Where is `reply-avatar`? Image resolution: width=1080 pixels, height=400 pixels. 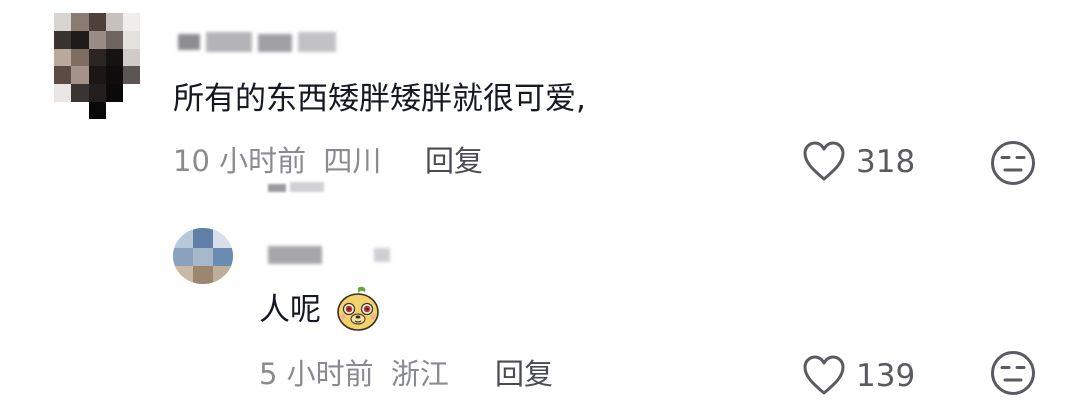
reply-avatar is located at coordinates (203, 256).